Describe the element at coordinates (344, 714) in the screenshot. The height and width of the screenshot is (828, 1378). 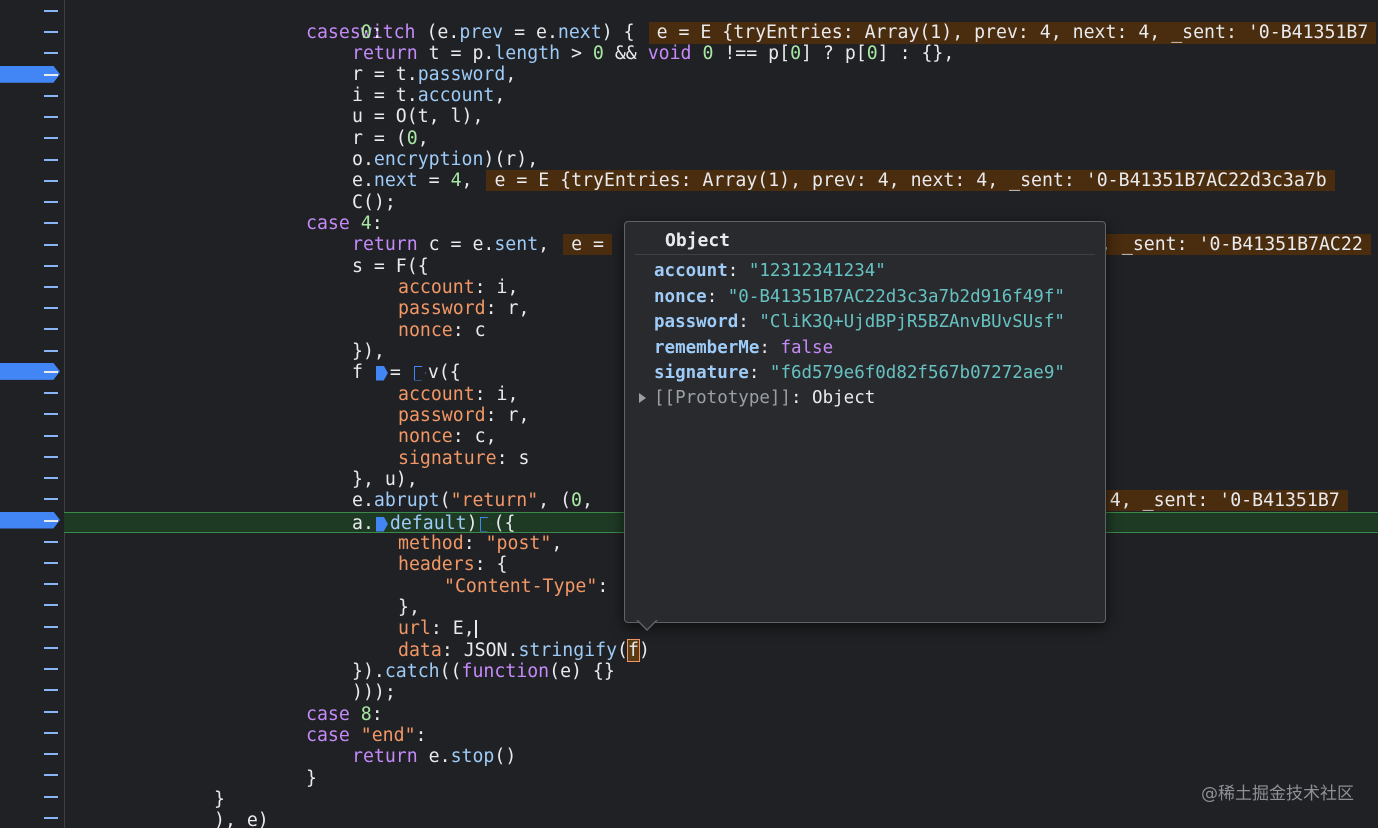
I see `code-line: case 8:` at that location.